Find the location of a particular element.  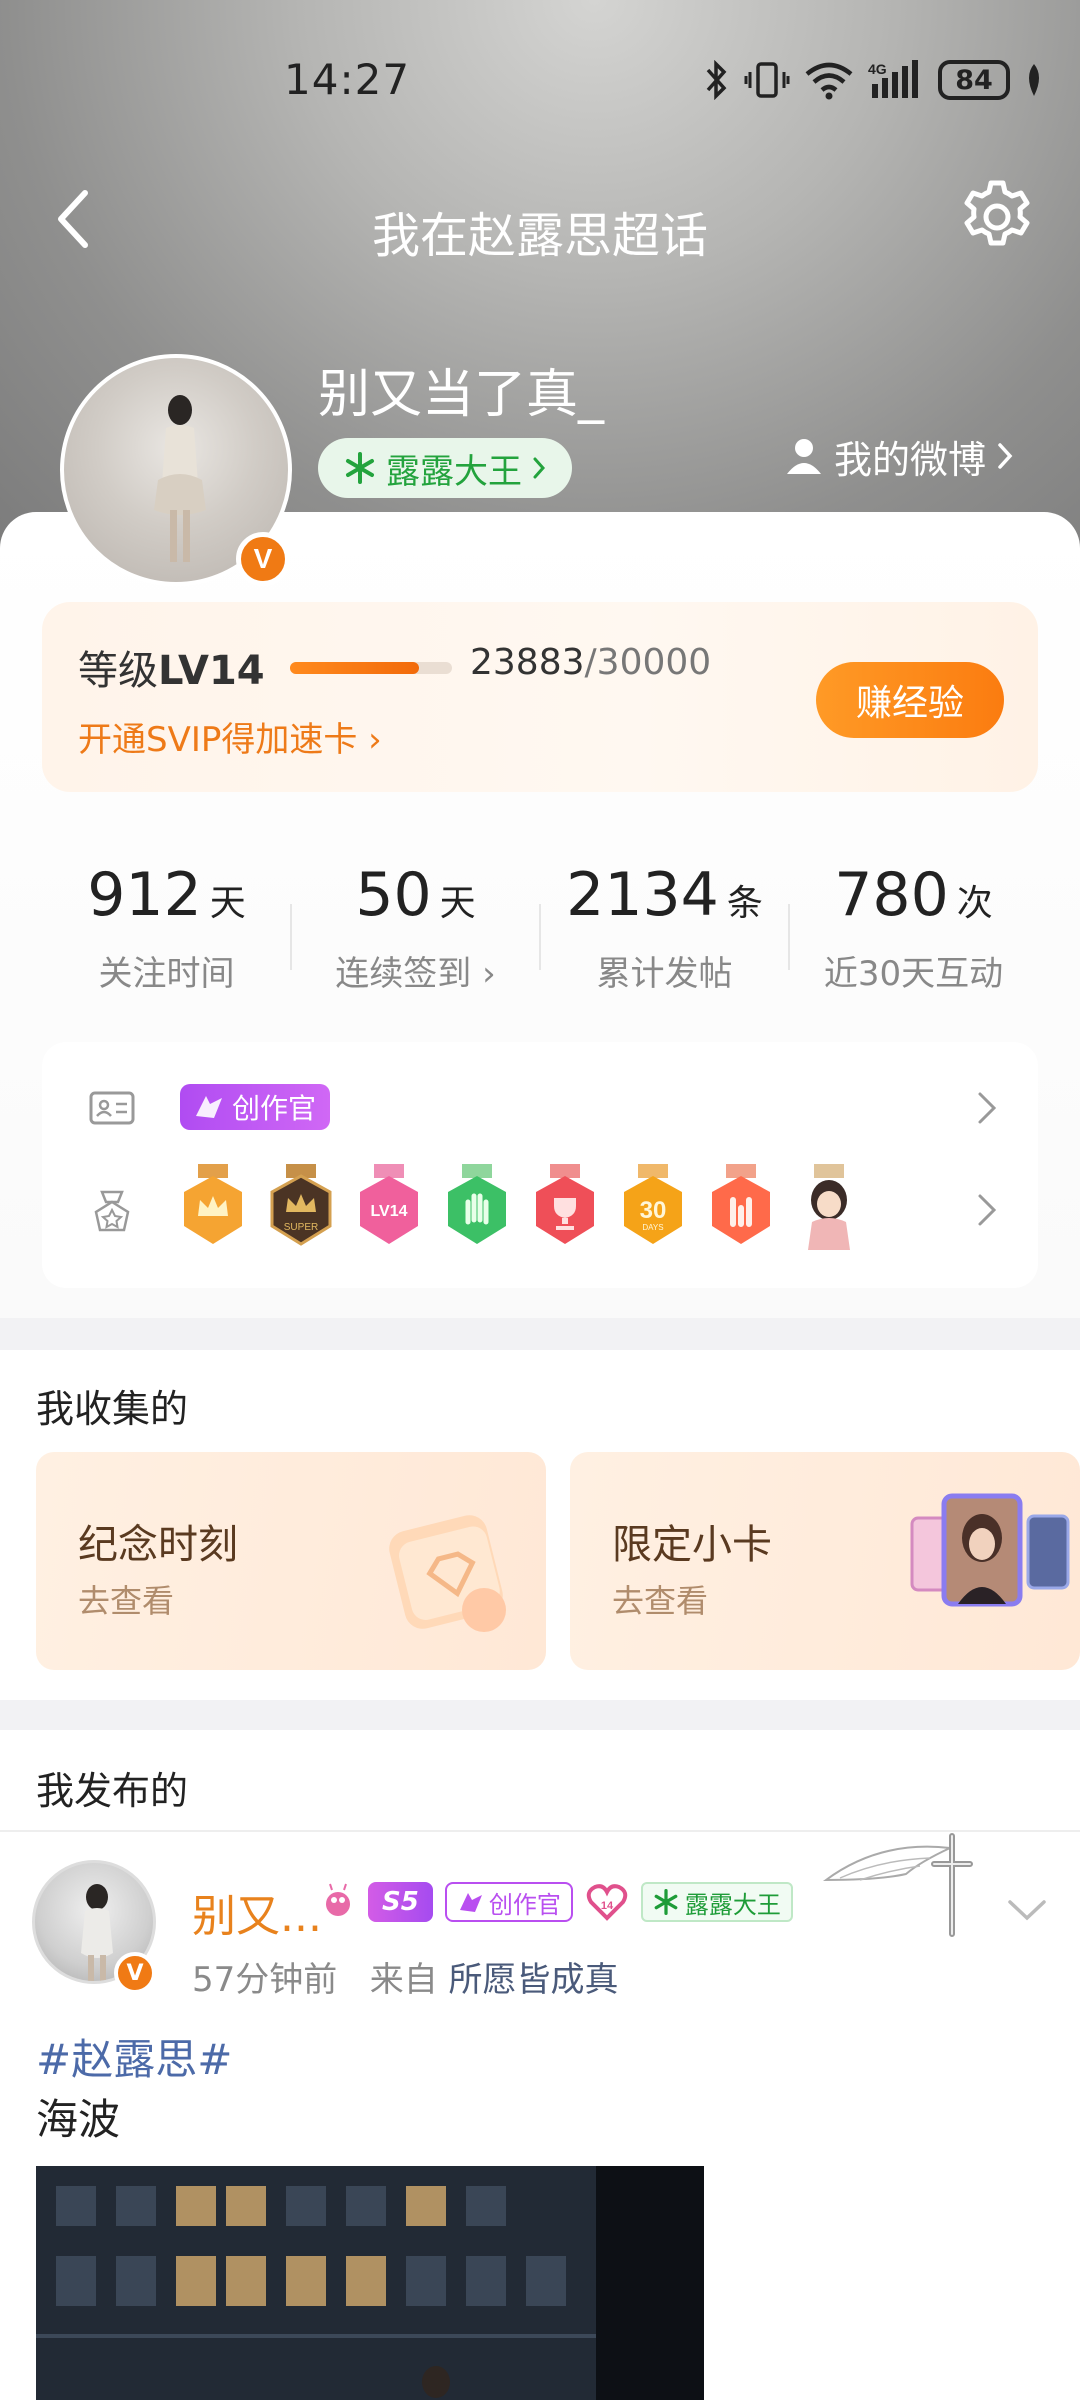

stat-posts: 2134 条 累计发帖 is located at coordinates (664, 917).